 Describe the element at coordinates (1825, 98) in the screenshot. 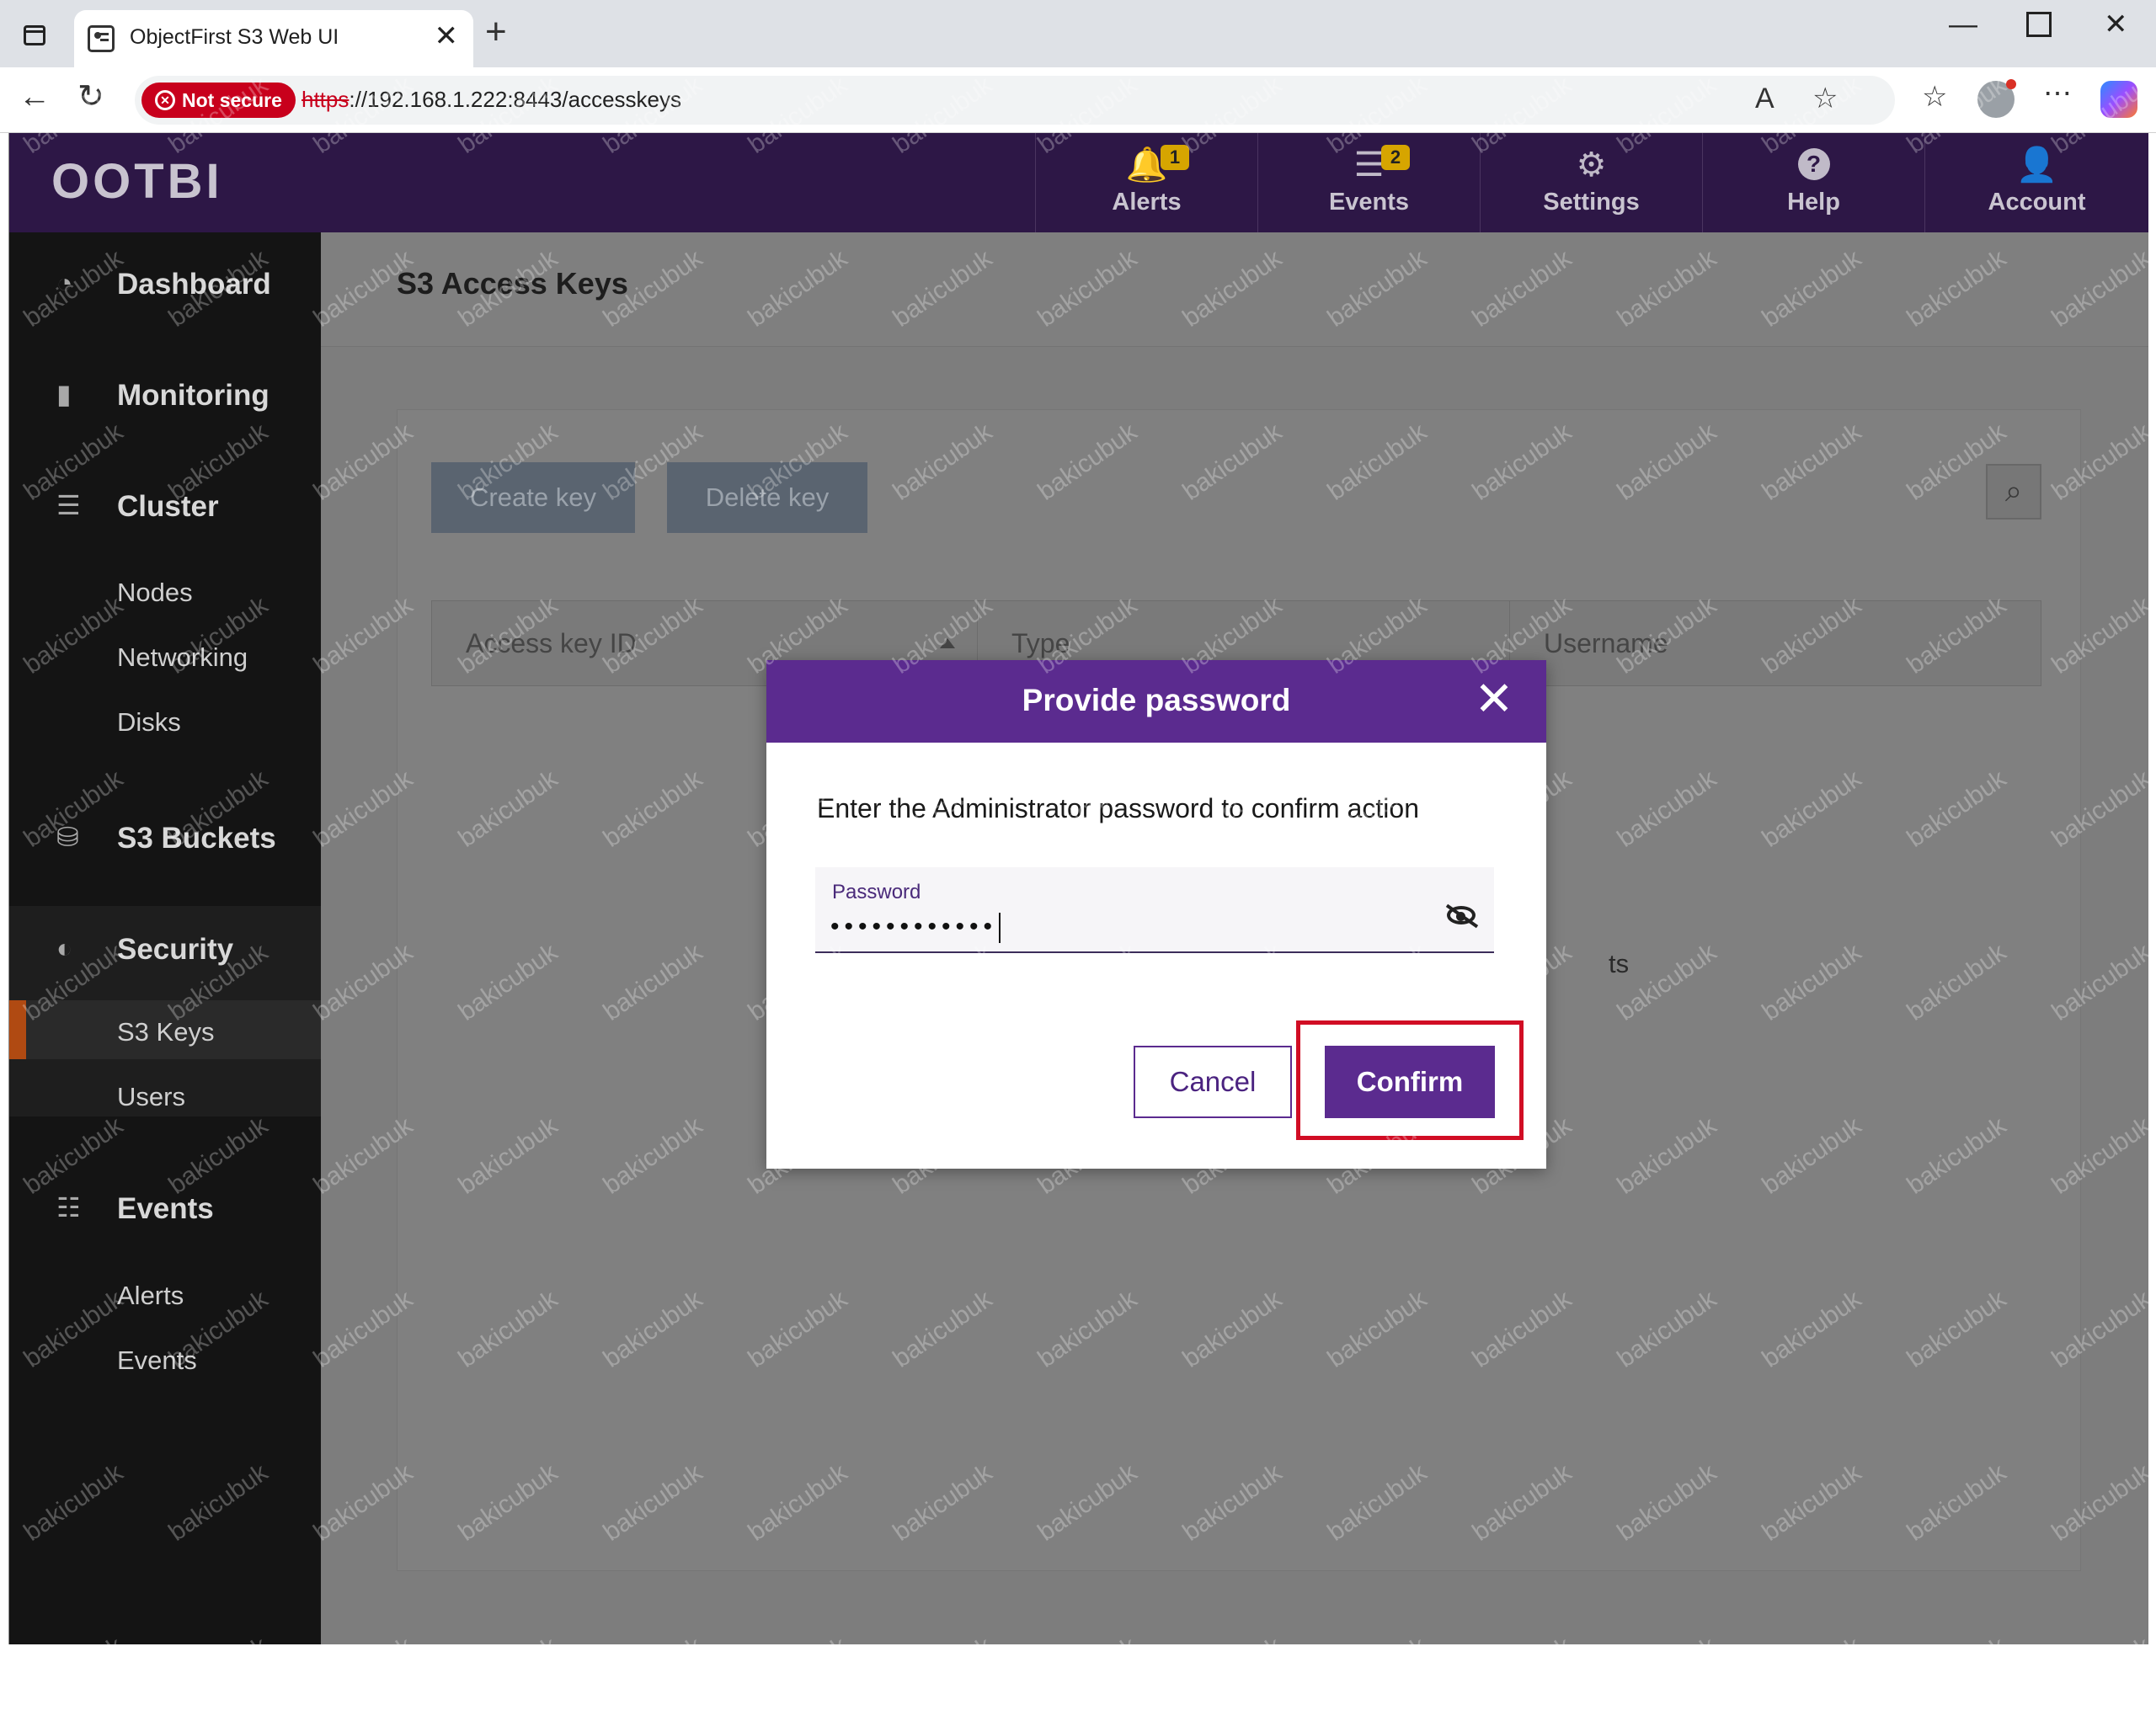

I see `favorite-star-icon: ☆` at that location.